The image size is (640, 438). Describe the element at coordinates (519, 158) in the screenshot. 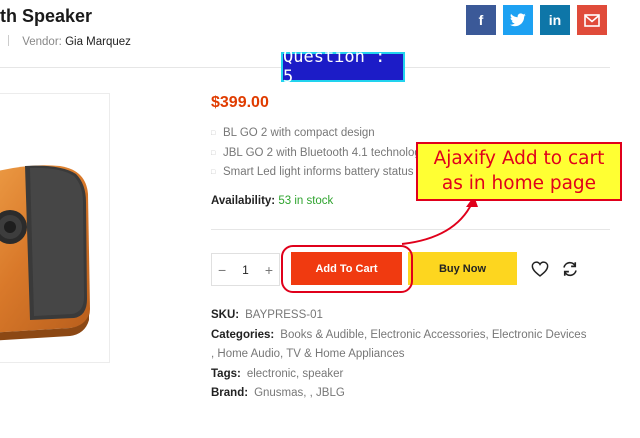

I see `callout-line: Ajaxify Add to cart` at that location.